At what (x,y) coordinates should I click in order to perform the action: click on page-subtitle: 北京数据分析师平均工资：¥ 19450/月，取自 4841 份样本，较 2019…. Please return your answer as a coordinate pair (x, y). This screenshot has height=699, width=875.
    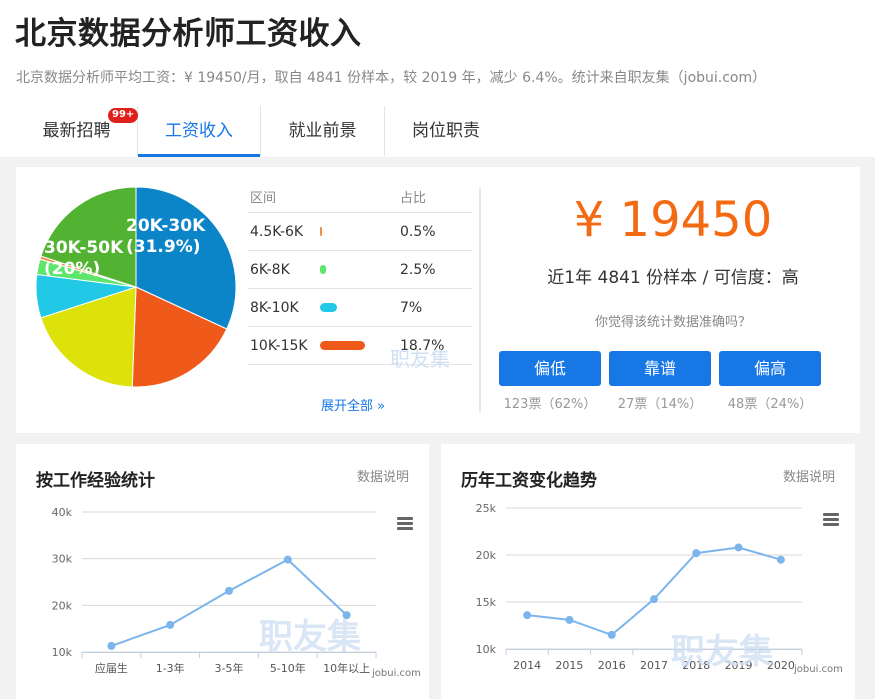
    Looking at the image, I should click on (391, 78).